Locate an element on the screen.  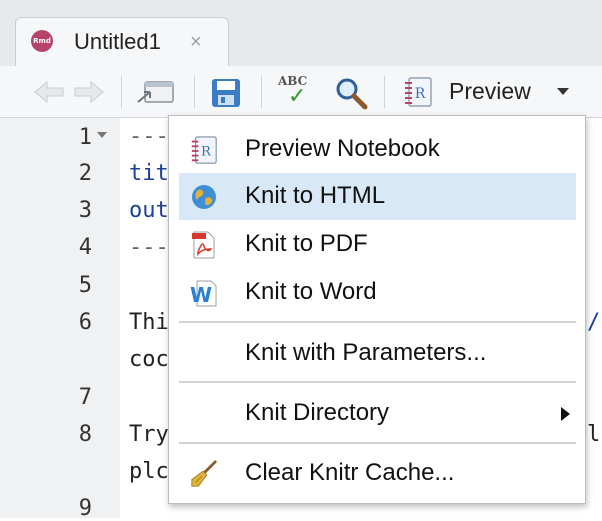
fold-toggle-icon is located at coordinates (102, 135).